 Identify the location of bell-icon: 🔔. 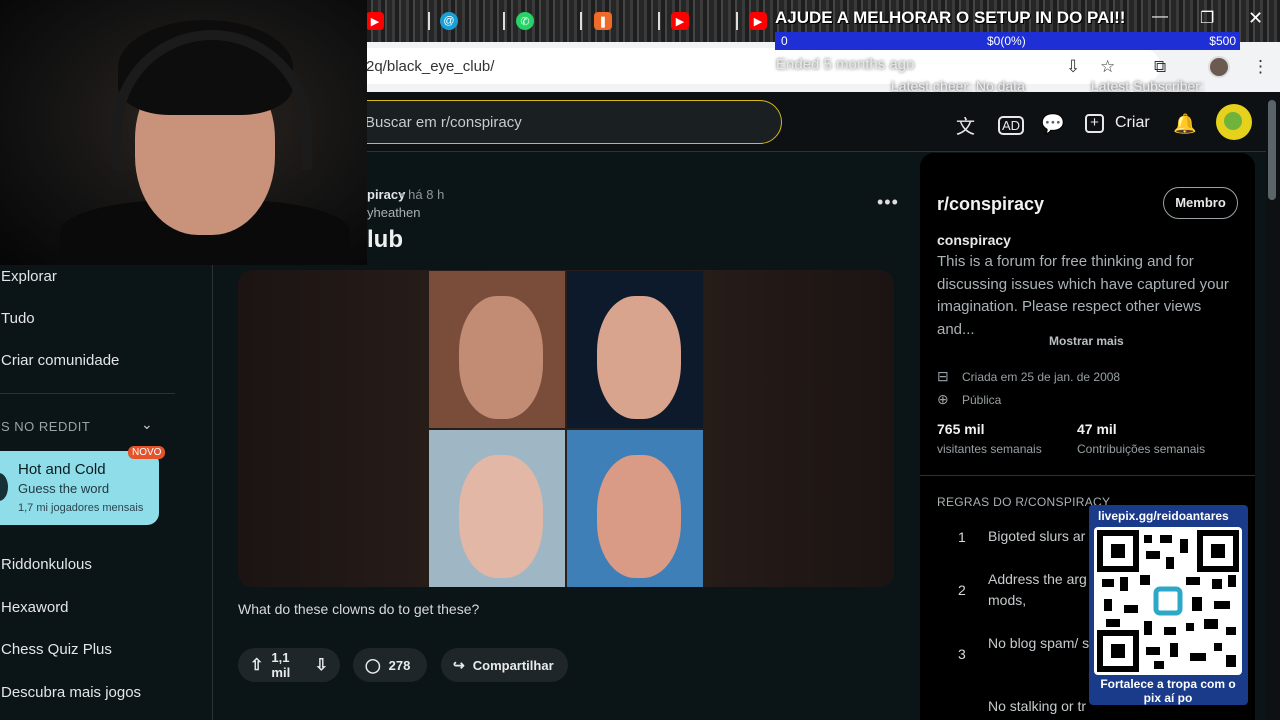
(1185, 124).